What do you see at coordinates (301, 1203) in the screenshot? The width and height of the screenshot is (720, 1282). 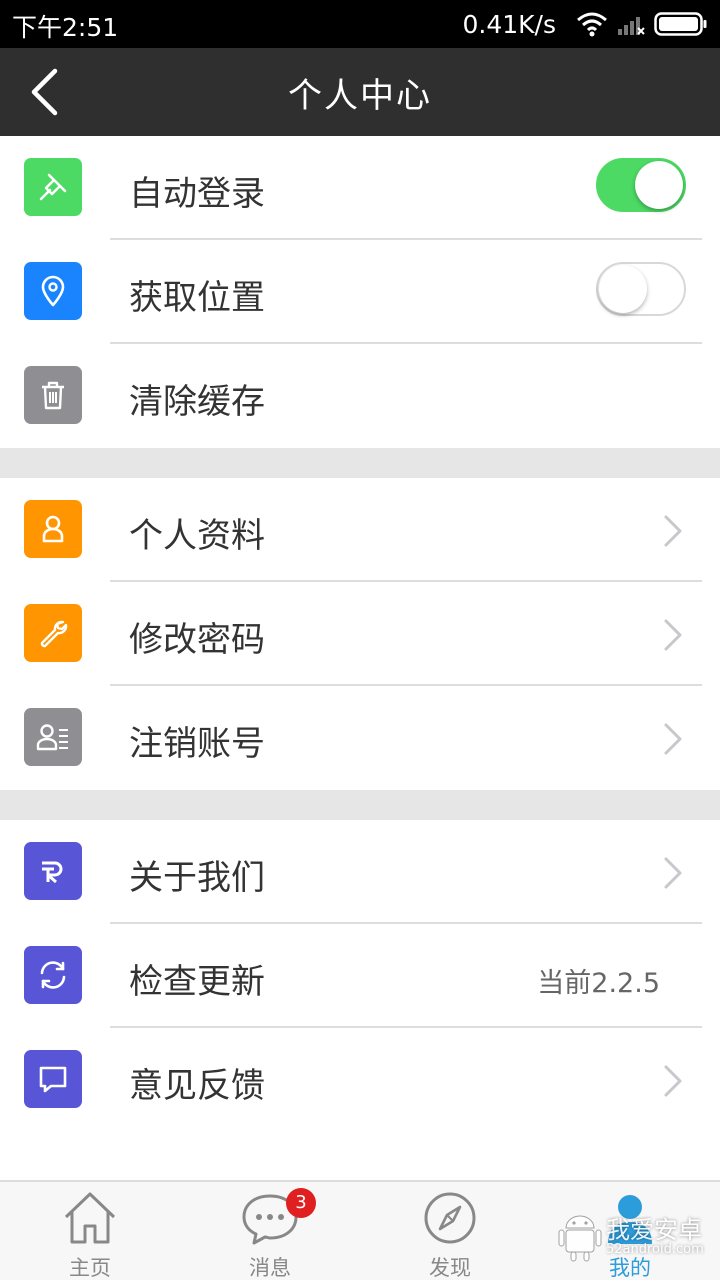 I see `message-badge: 3` at bounding box center [301, 1203].